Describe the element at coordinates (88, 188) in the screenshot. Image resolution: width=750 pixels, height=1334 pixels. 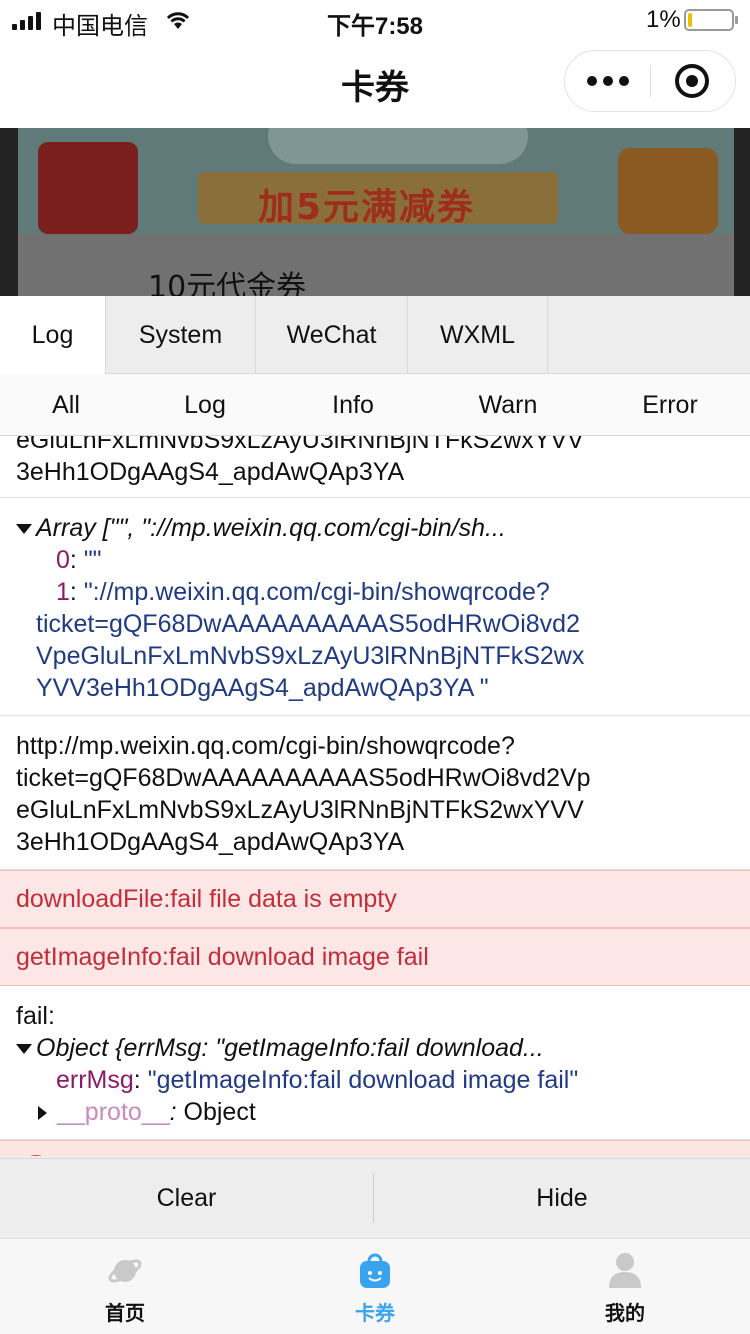
I see `cola-can-image` at that location.